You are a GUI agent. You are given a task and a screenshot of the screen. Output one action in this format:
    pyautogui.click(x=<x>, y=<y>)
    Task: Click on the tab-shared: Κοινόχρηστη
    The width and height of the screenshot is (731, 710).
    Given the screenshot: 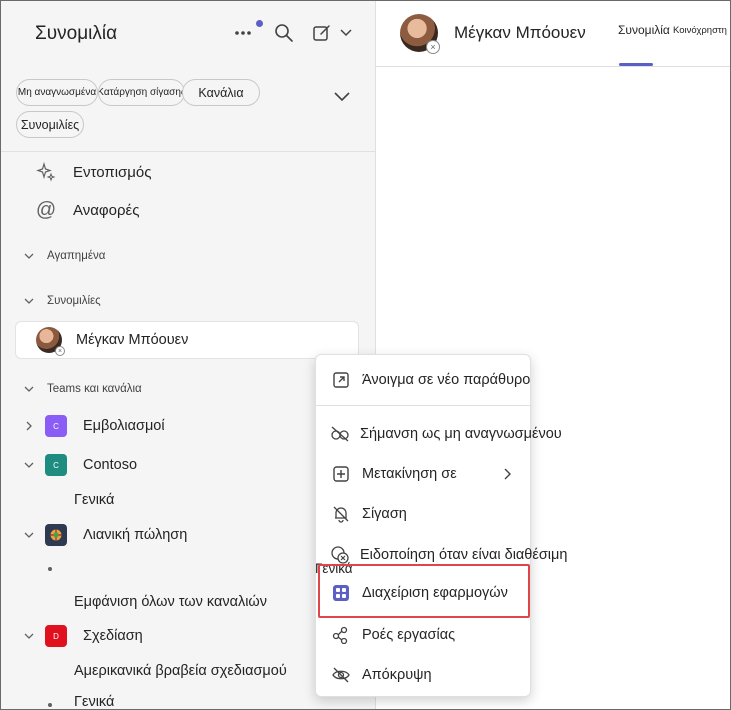 What is the action you would take?
    pyautogui.click(x=700, y=30)
    